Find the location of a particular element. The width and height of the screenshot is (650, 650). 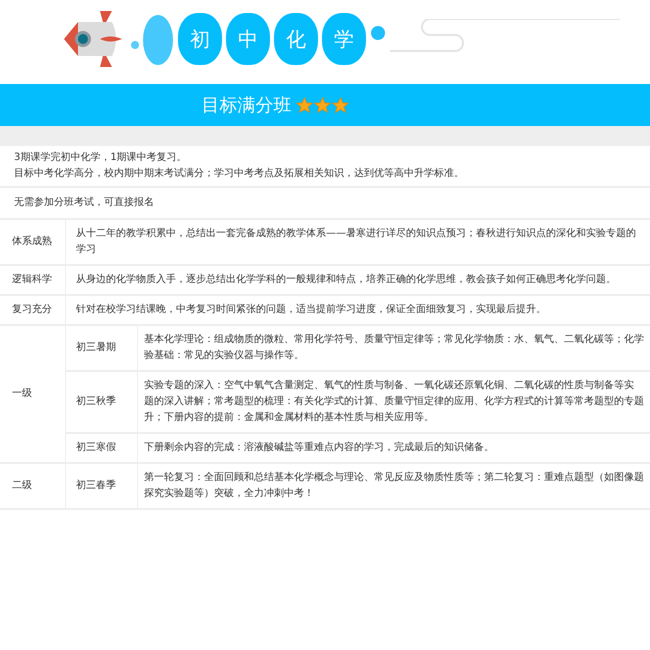

title-cloud: 中 is located at coordinates (248, 39).